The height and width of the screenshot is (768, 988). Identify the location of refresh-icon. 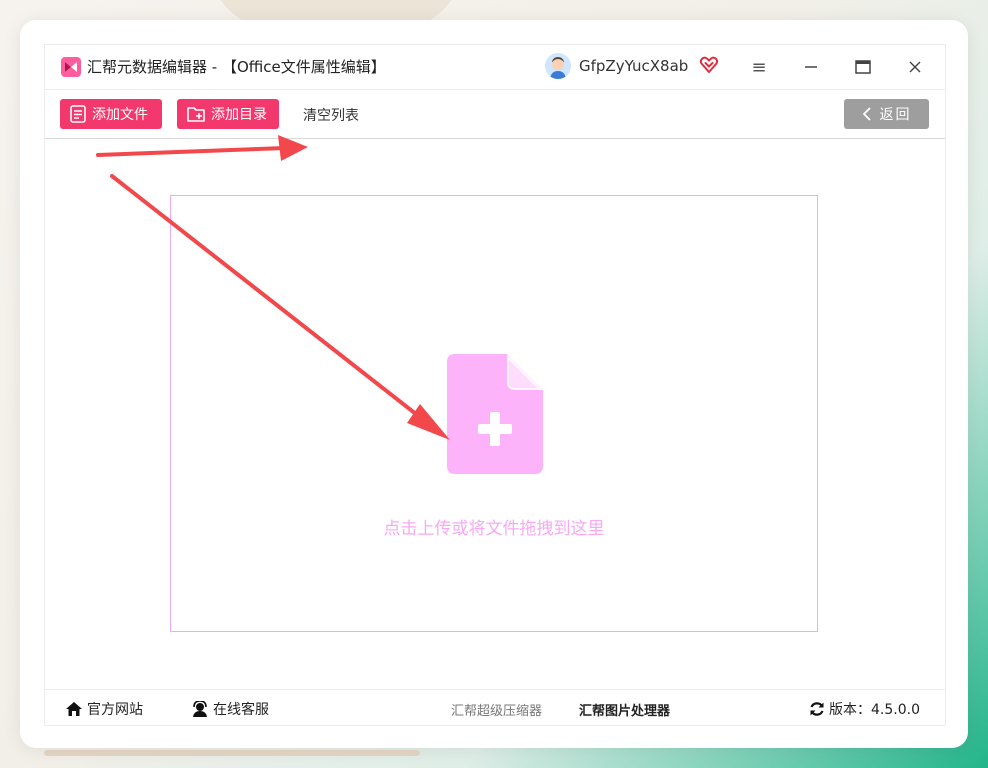
(817, 709).